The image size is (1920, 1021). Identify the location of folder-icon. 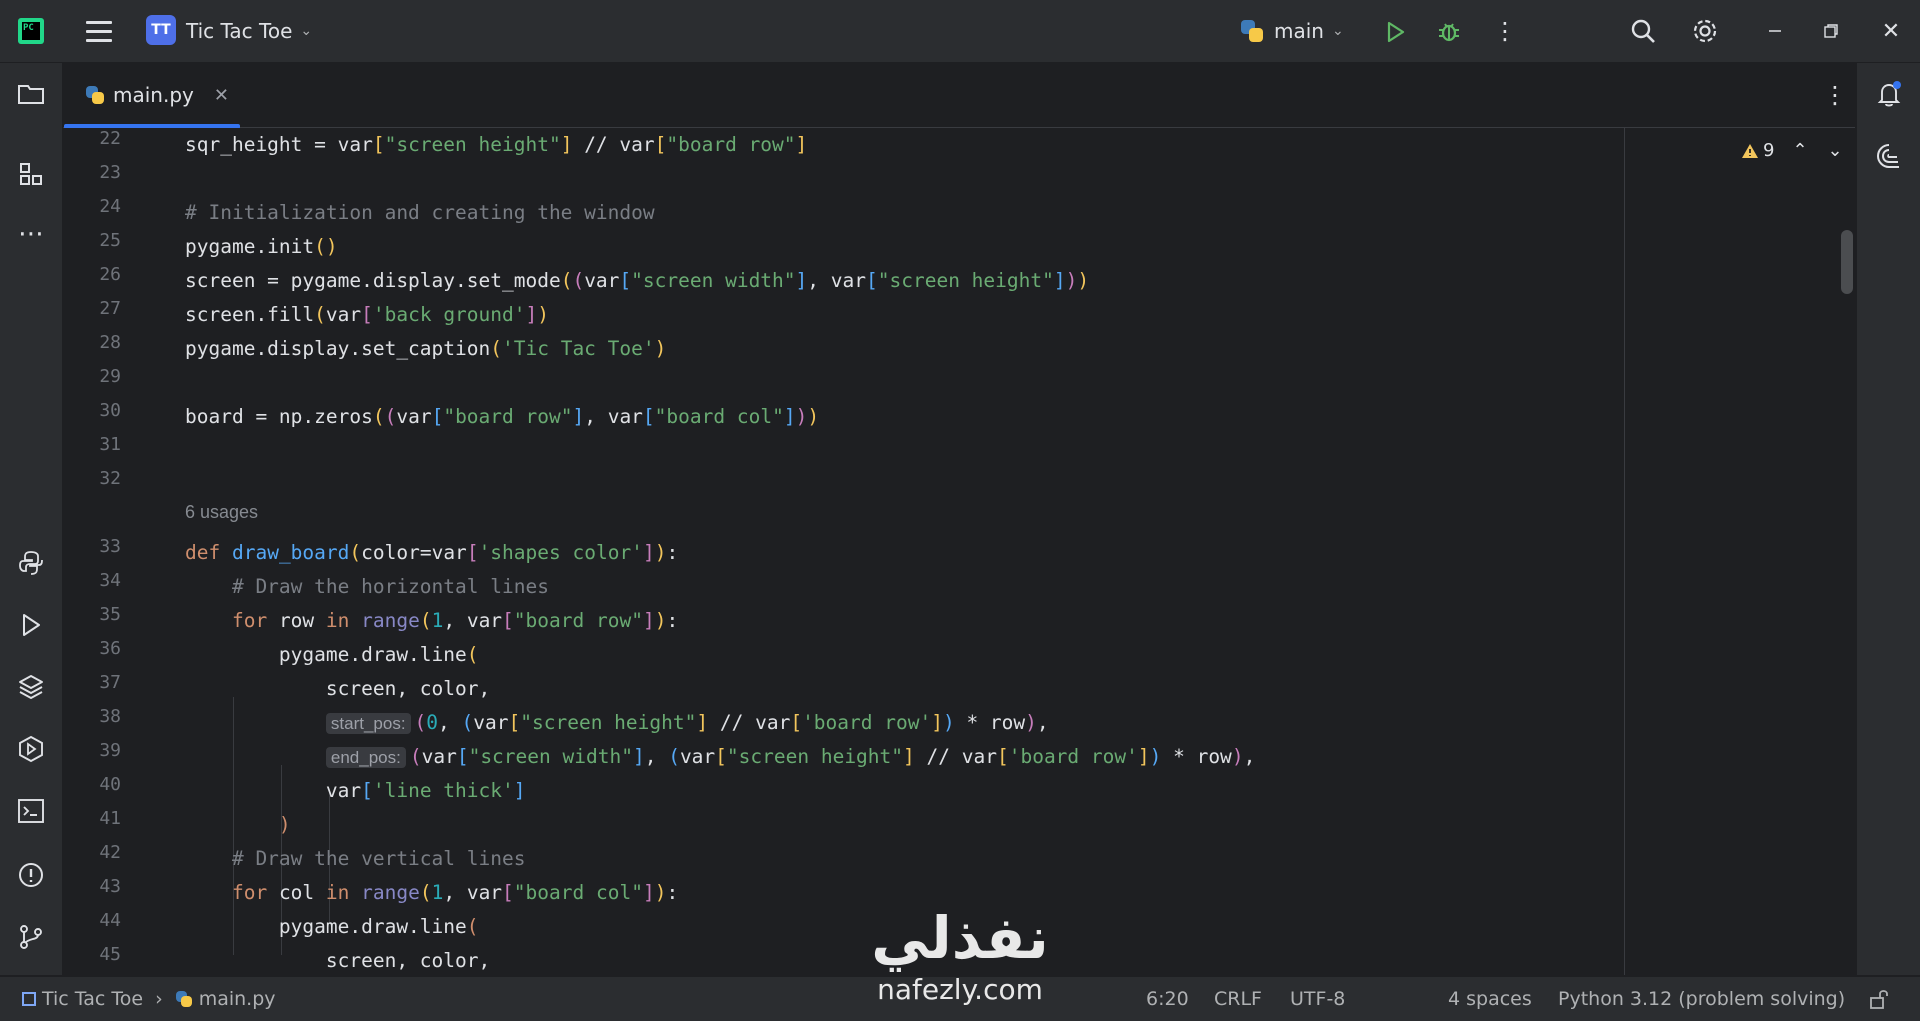
(31, 94).